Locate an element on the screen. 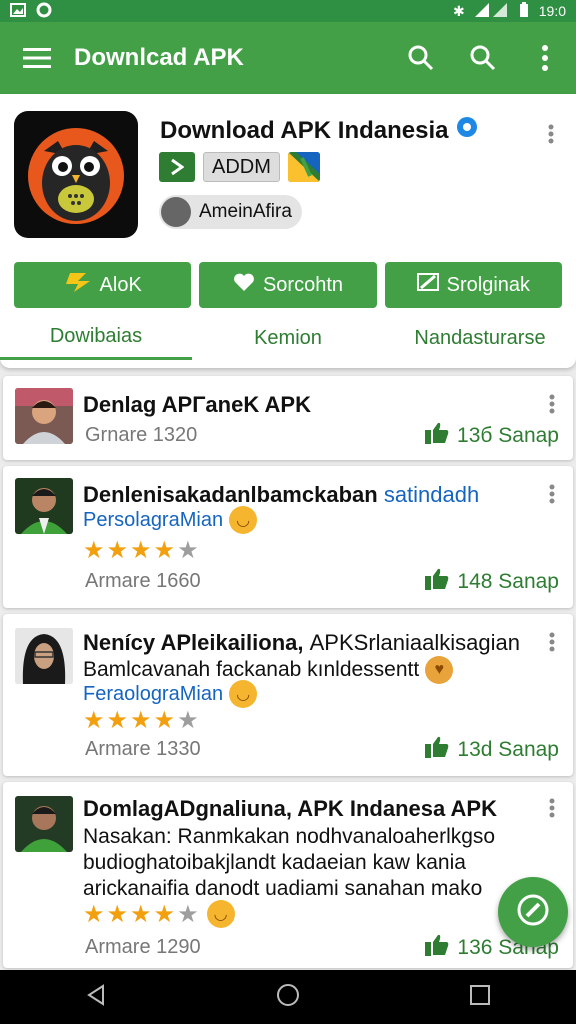  reviewer-name: DomlagADgnaliuna, APK Indanesa APK is located at coordinates (290, 808).